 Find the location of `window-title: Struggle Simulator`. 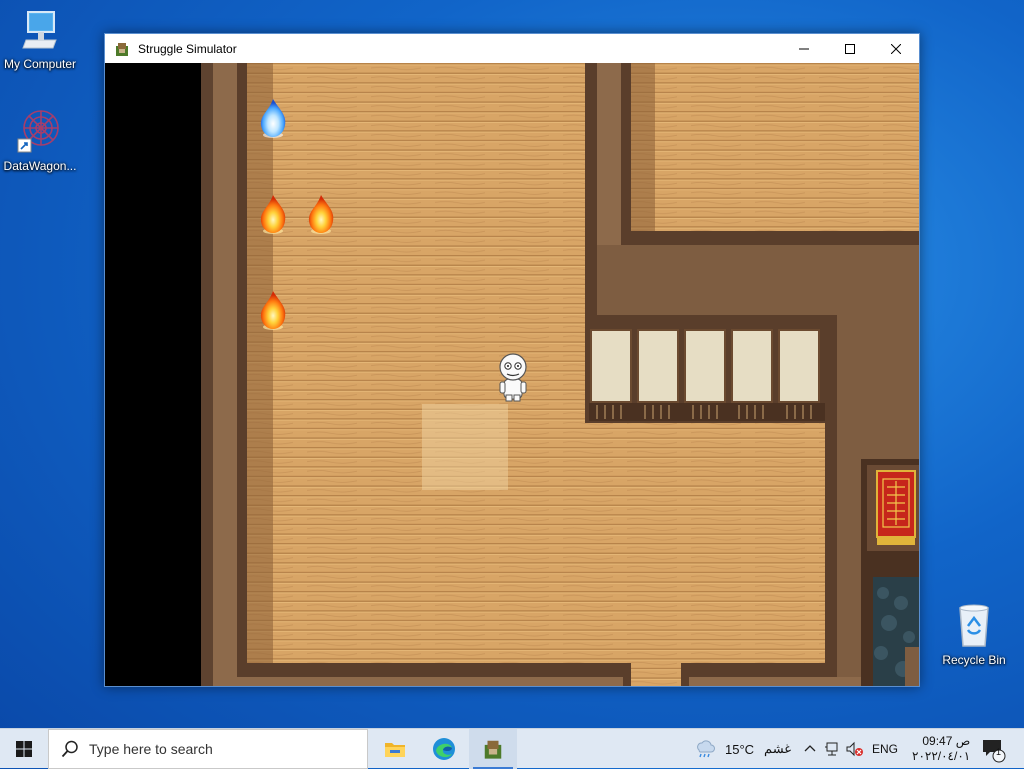

window-title: Struggle Simulator is located at coordinates (187, 48).